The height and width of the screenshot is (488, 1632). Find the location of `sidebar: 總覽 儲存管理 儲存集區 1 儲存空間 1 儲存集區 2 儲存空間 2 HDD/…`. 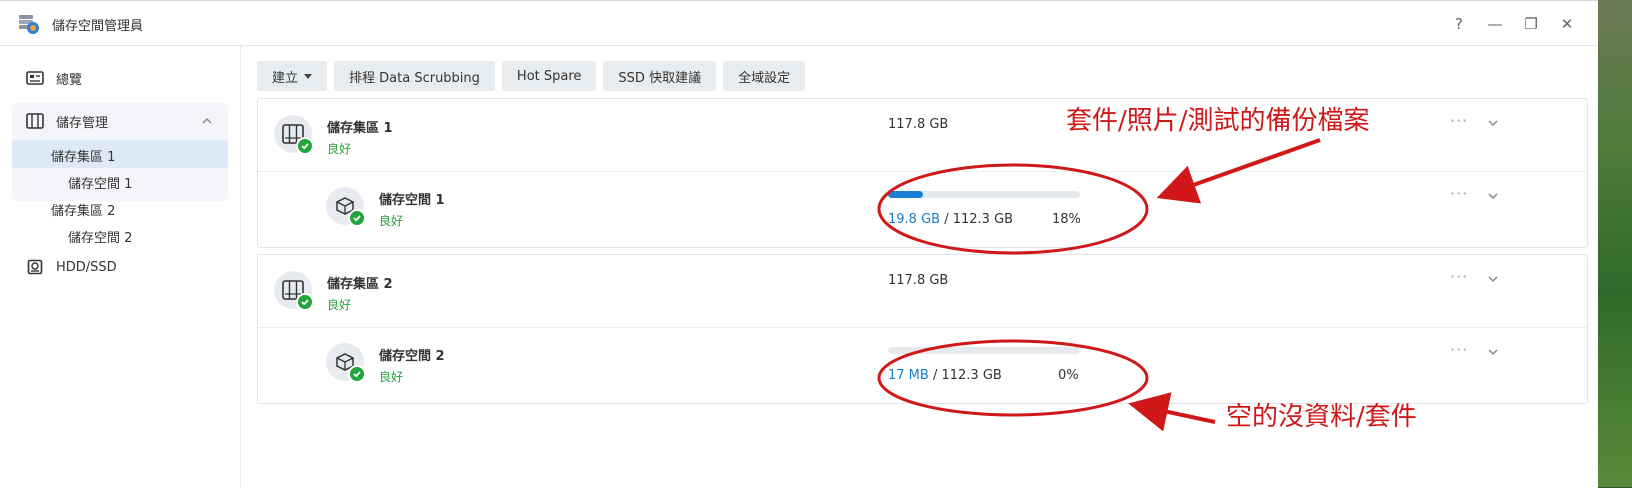

sidebar: 總覽 儲存管理 儲存集區 1 儲存空間 1 儲存集區 2 儲存空間 2 HDD/… is located at coordinates (120, 267).